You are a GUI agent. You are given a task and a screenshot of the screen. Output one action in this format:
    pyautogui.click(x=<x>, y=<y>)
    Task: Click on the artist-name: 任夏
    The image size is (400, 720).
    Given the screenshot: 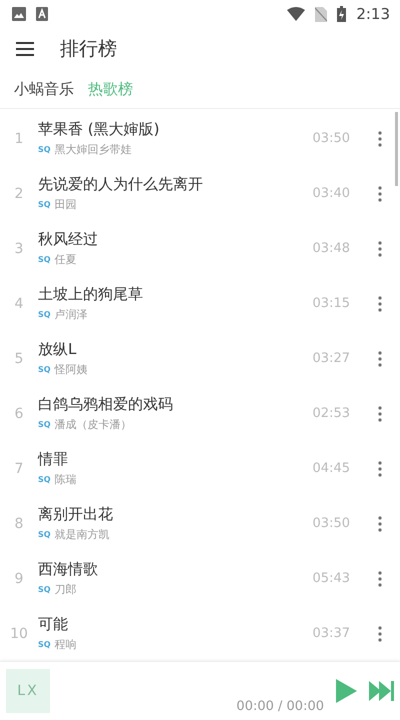 What is the action you would take?
    pyautogui.click(x=65, y=259)
    